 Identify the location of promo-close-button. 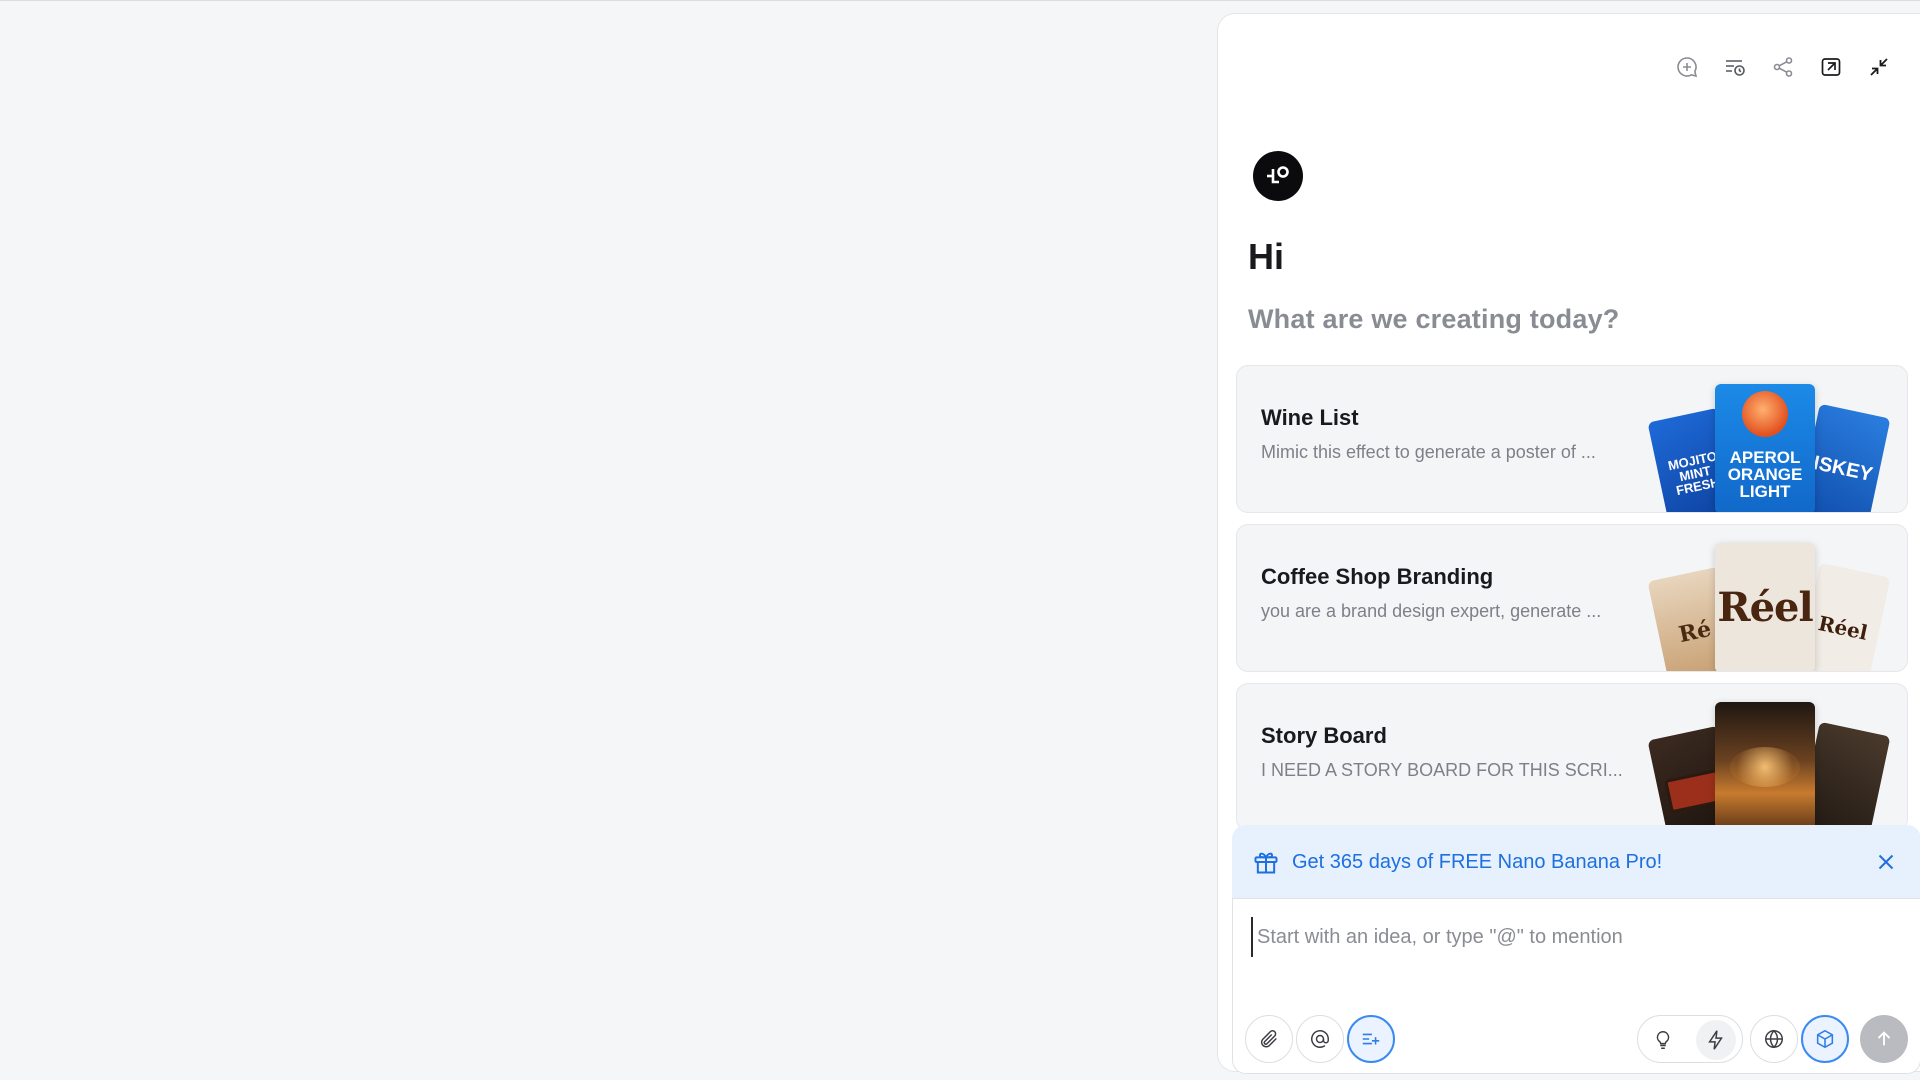
(1886, 862).